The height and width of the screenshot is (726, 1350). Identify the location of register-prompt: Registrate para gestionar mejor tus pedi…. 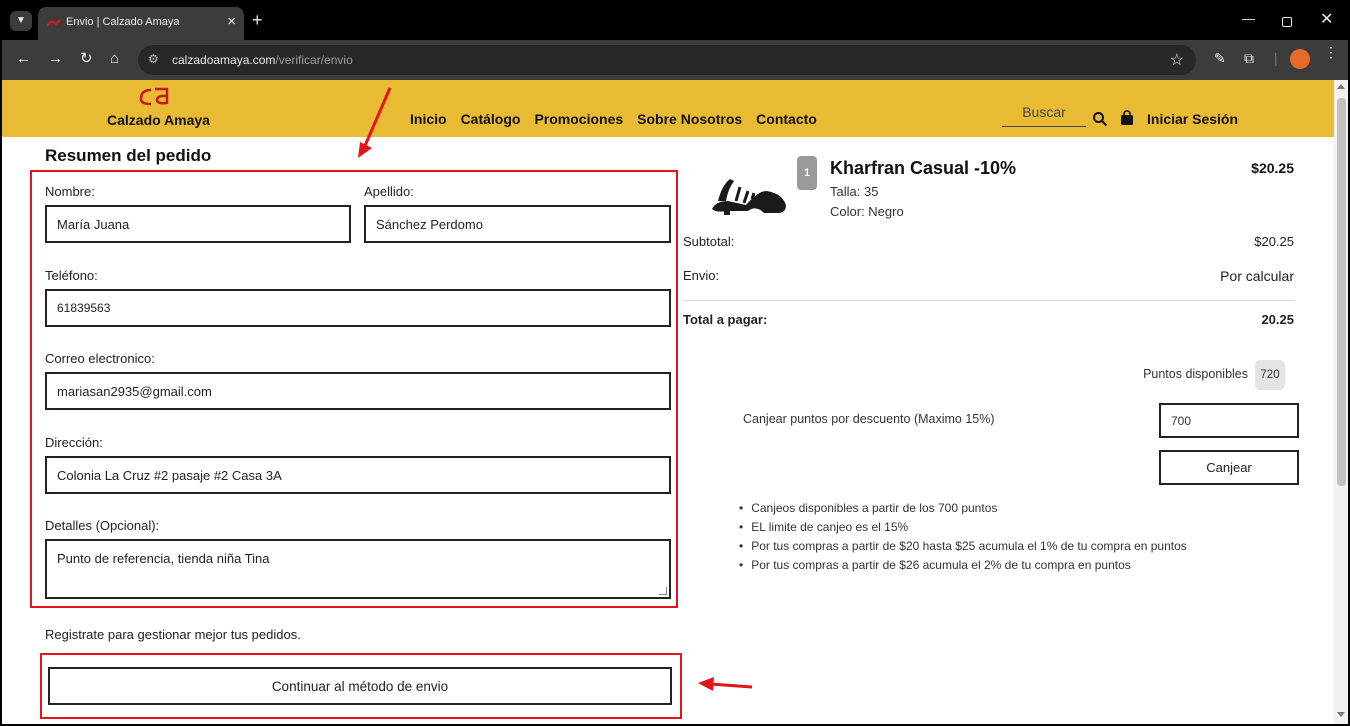
(173, 634).